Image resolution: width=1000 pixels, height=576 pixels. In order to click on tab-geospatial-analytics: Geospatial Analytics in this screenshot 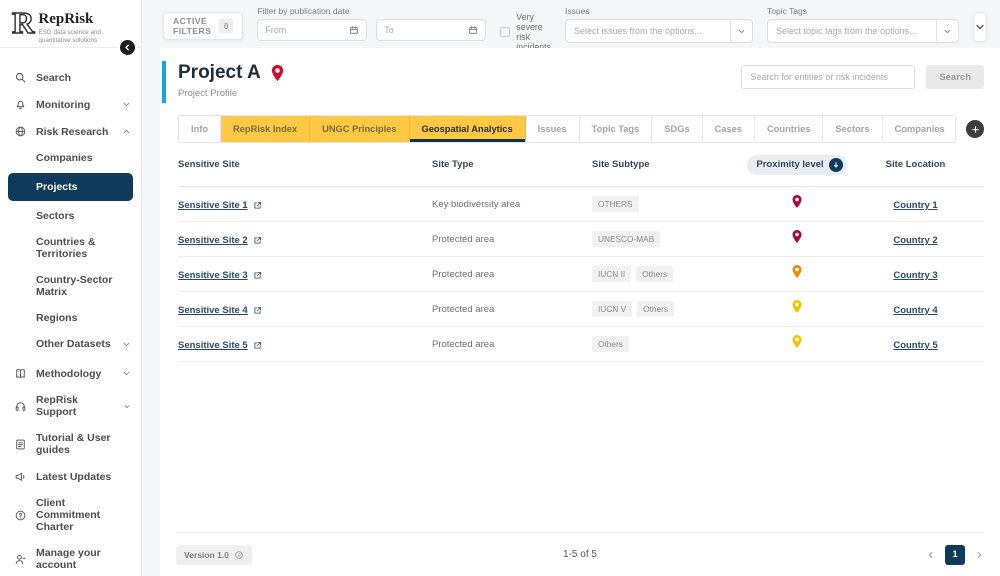, I will do `click(467, 129)`.